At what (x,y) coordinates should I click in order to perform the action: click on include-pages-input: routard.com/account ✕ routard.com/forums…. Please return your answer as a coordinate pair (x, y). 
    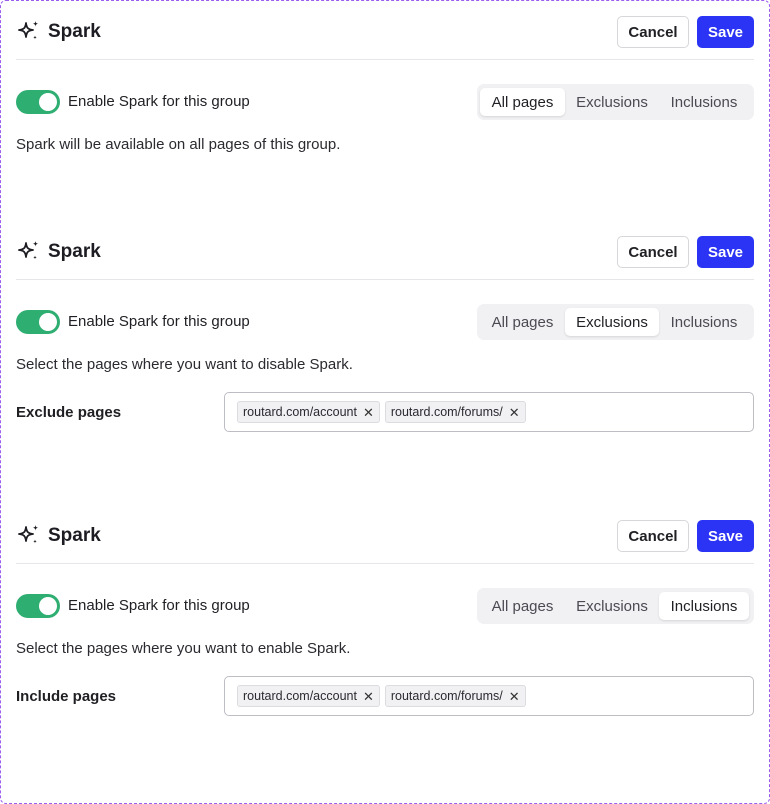
    Looking at the image, I should click on (489, 696).